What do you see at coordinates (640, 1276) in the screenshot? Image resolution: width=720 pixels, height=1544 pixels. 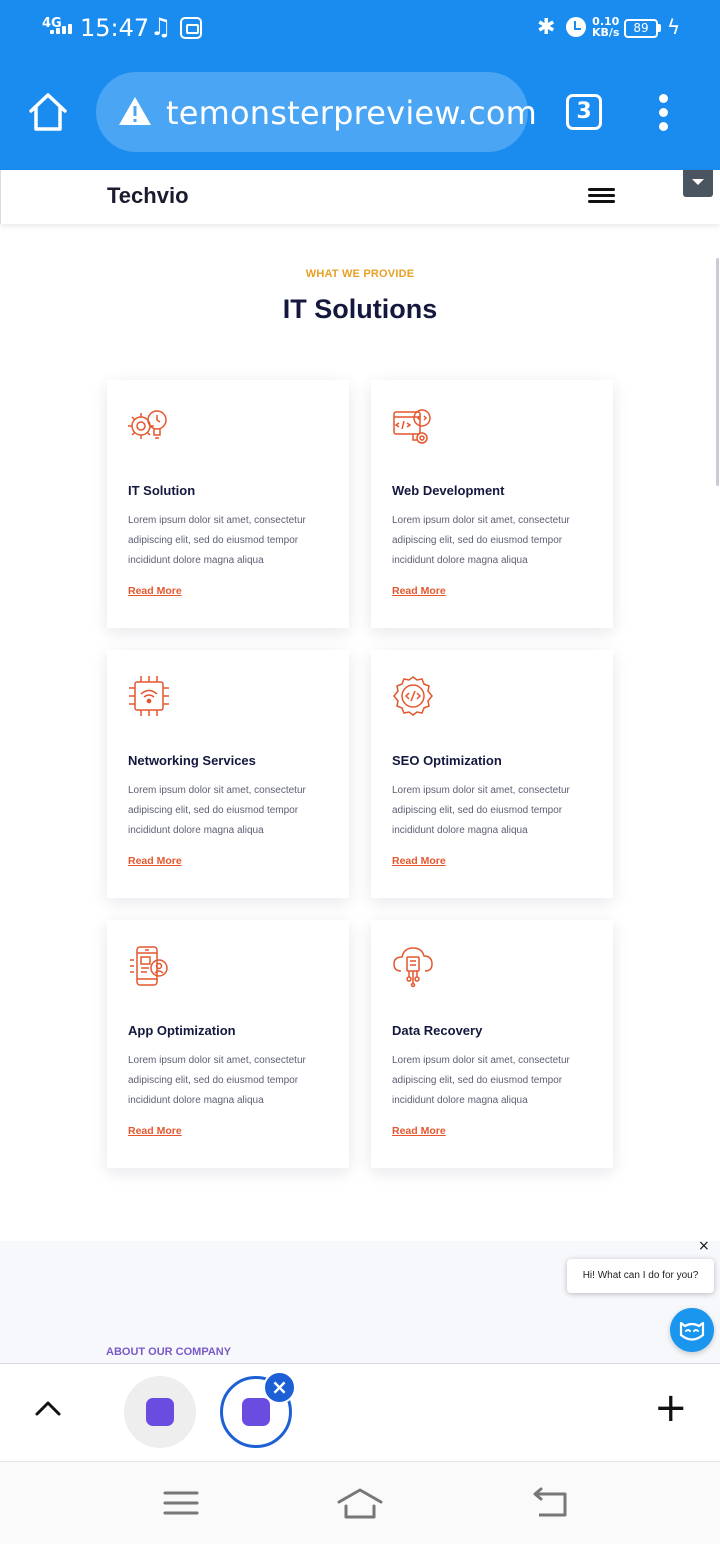 I see `chat-greeting: Hi! What can I do for you?` at bounding box center [640, 1276].